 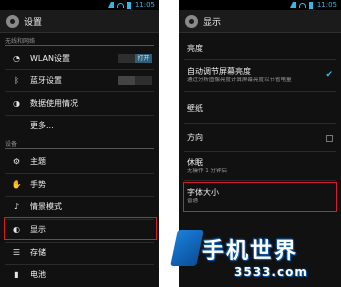 What do you see at coordinates (79, 184) in the screenshot?
I see `gesture-item: ✋ 手势` at bounding box center [79, 184].